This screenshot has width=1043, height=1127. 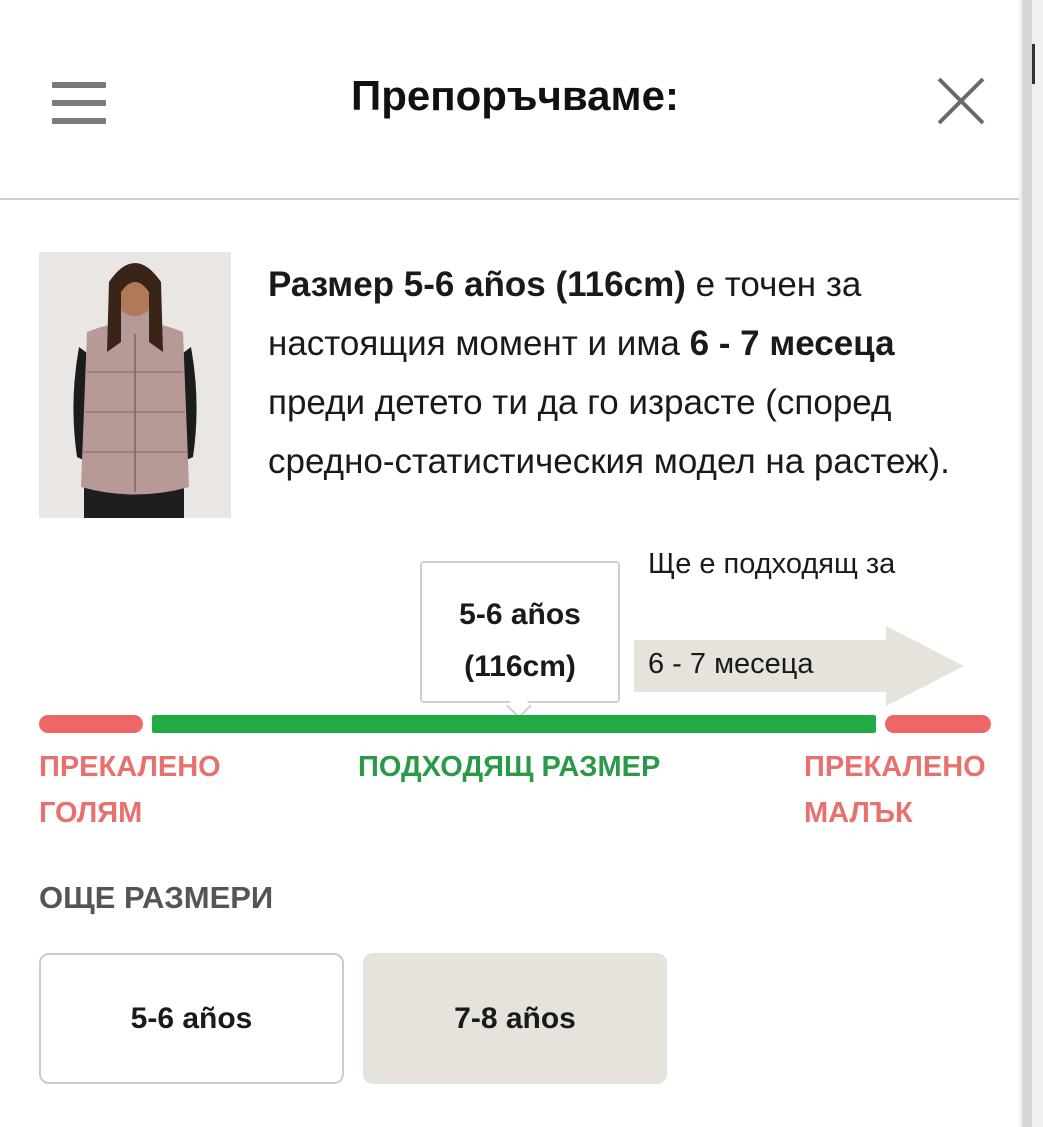 I want to click on page-title: Препоръчваме:, so click(x=515, y=95).